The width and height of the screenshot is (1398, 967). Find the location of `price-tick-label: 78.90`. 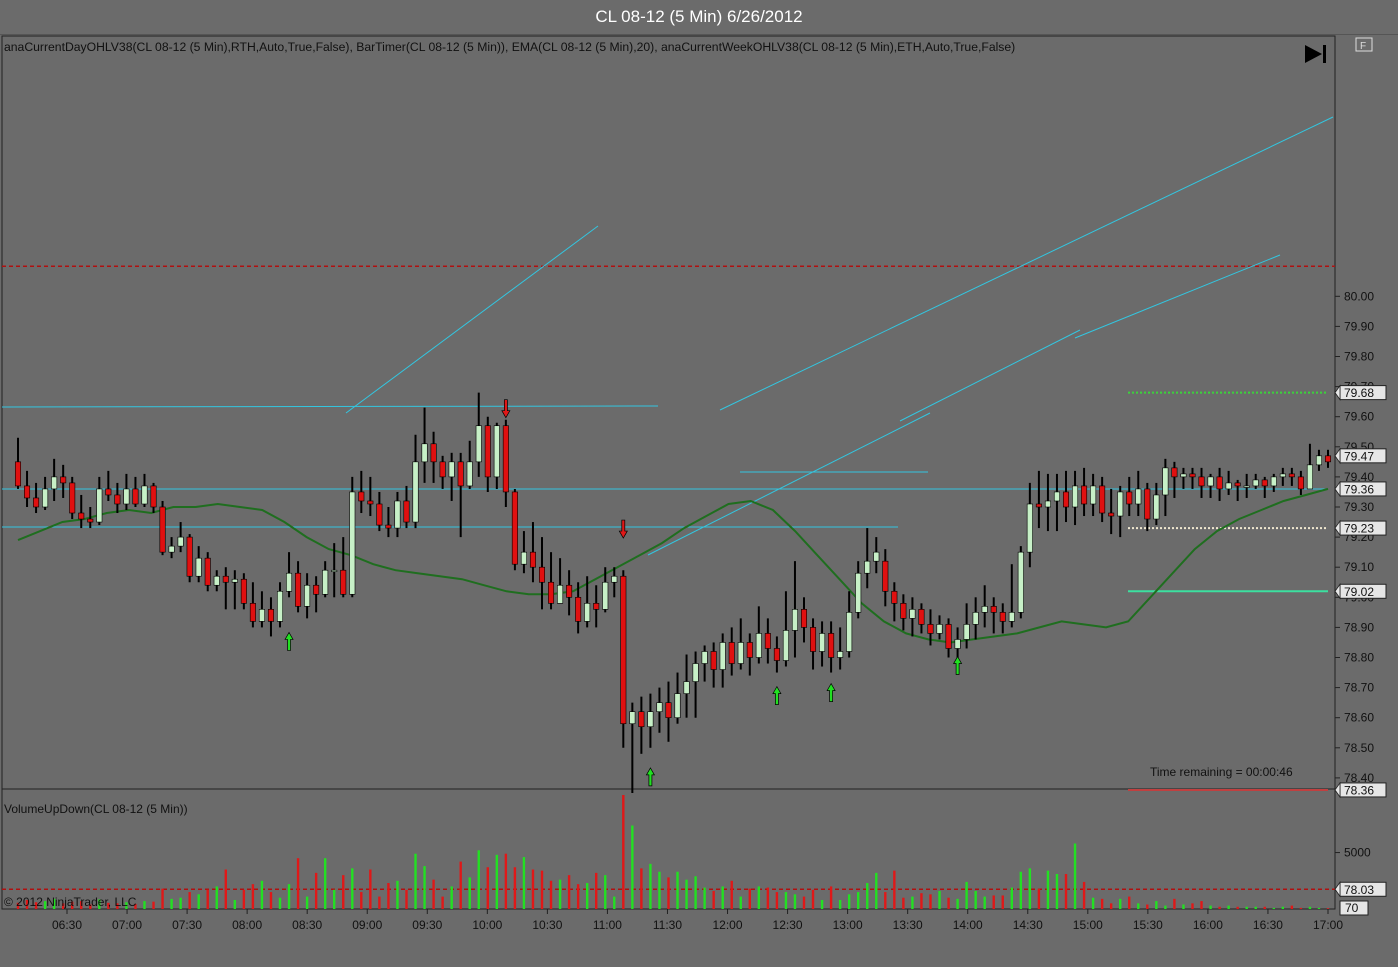

price-tick-label: 78.90 is located at coordinates (1359, 627).